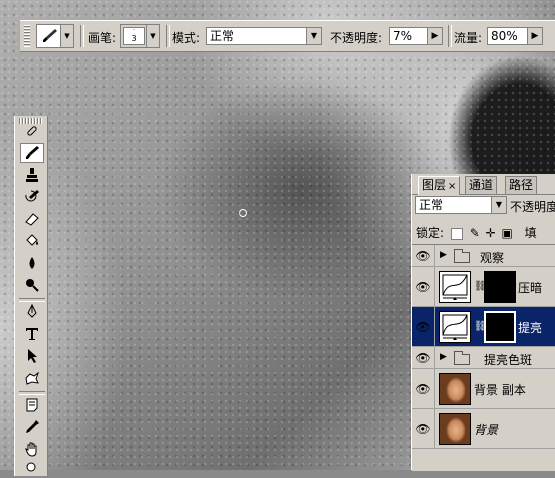 This screenshot has width=555, height=478. What do you see at coordinates (504, 36) in the screenshot?
I see `flow-value: 80%` at bounding box center [504, 36].